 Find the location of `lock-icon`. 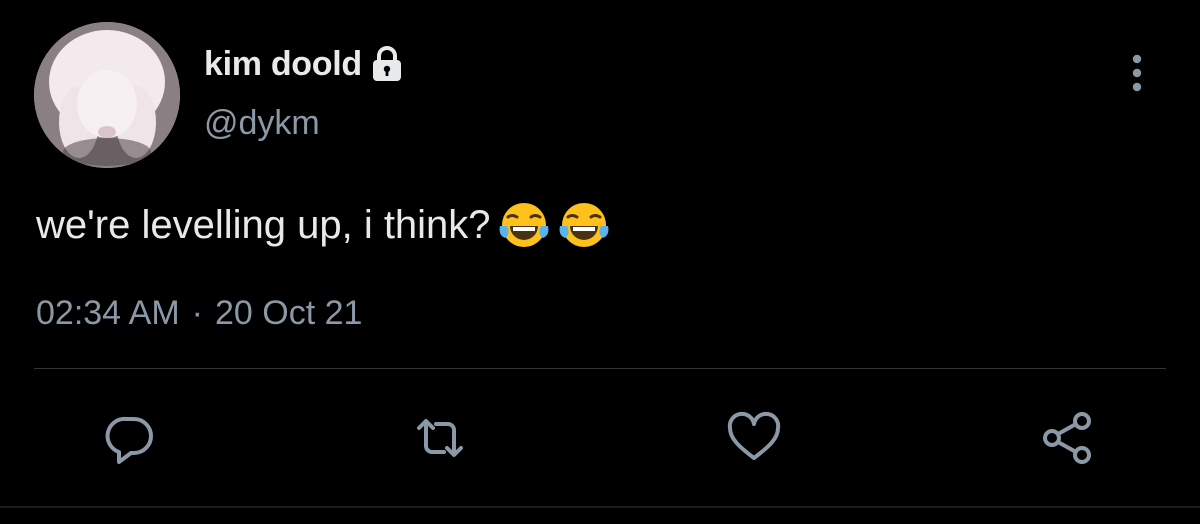

lock-icon is located at coordinates (387, 64).